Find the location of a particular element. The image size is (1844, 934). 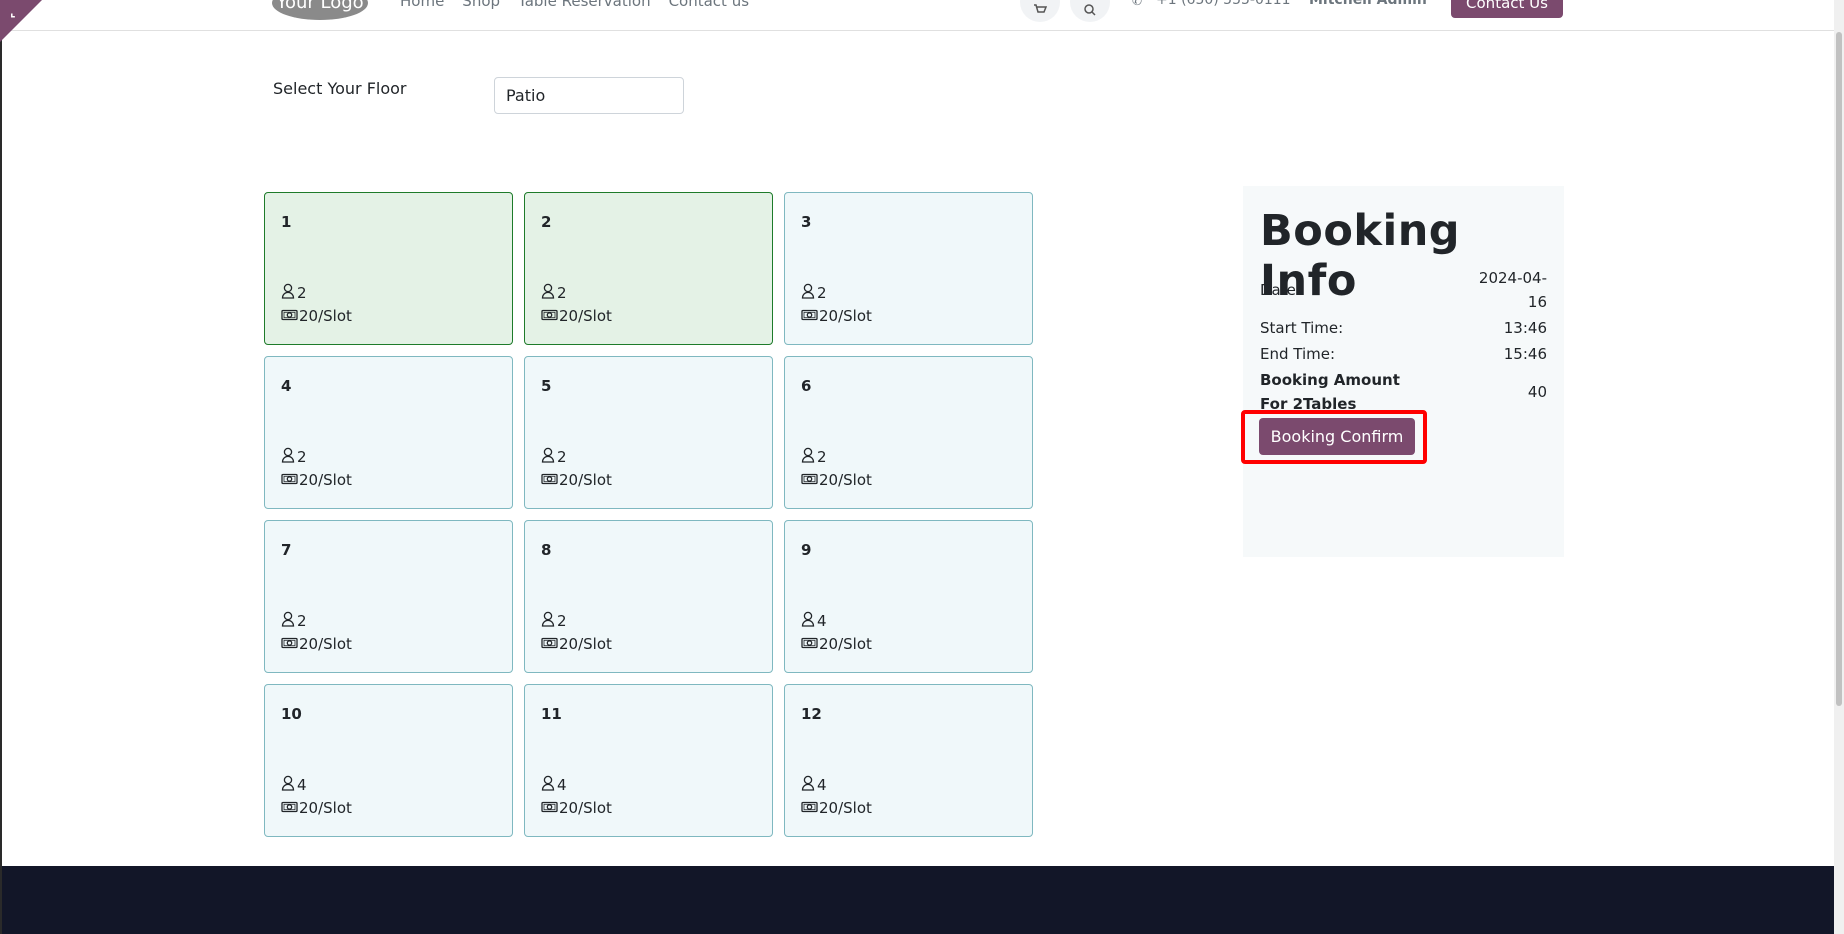

table-card: 11 4 20/Slot is located at coordinates (648, 760).